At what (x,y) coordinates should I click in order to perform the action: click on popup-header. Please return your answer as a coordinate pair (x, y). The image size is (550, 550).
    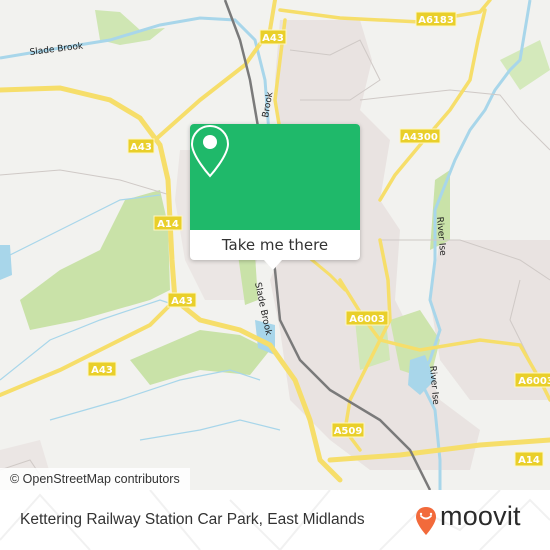
    Looking at the image, I should click on (275, 177).